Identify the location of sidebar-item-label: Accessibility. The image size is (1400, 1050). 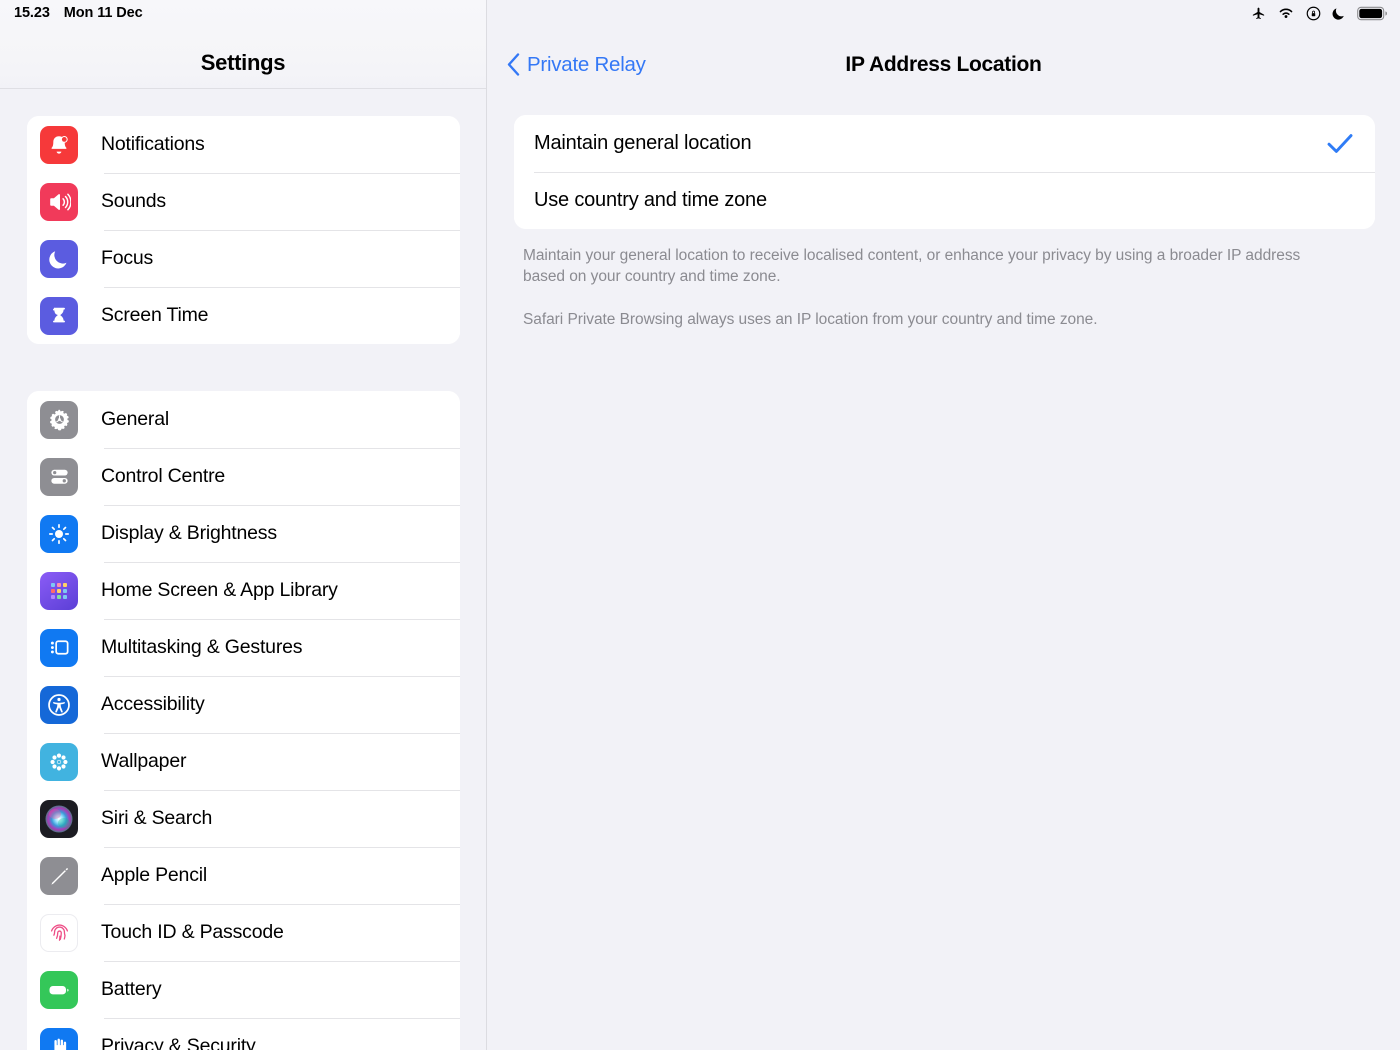
(153, 704).